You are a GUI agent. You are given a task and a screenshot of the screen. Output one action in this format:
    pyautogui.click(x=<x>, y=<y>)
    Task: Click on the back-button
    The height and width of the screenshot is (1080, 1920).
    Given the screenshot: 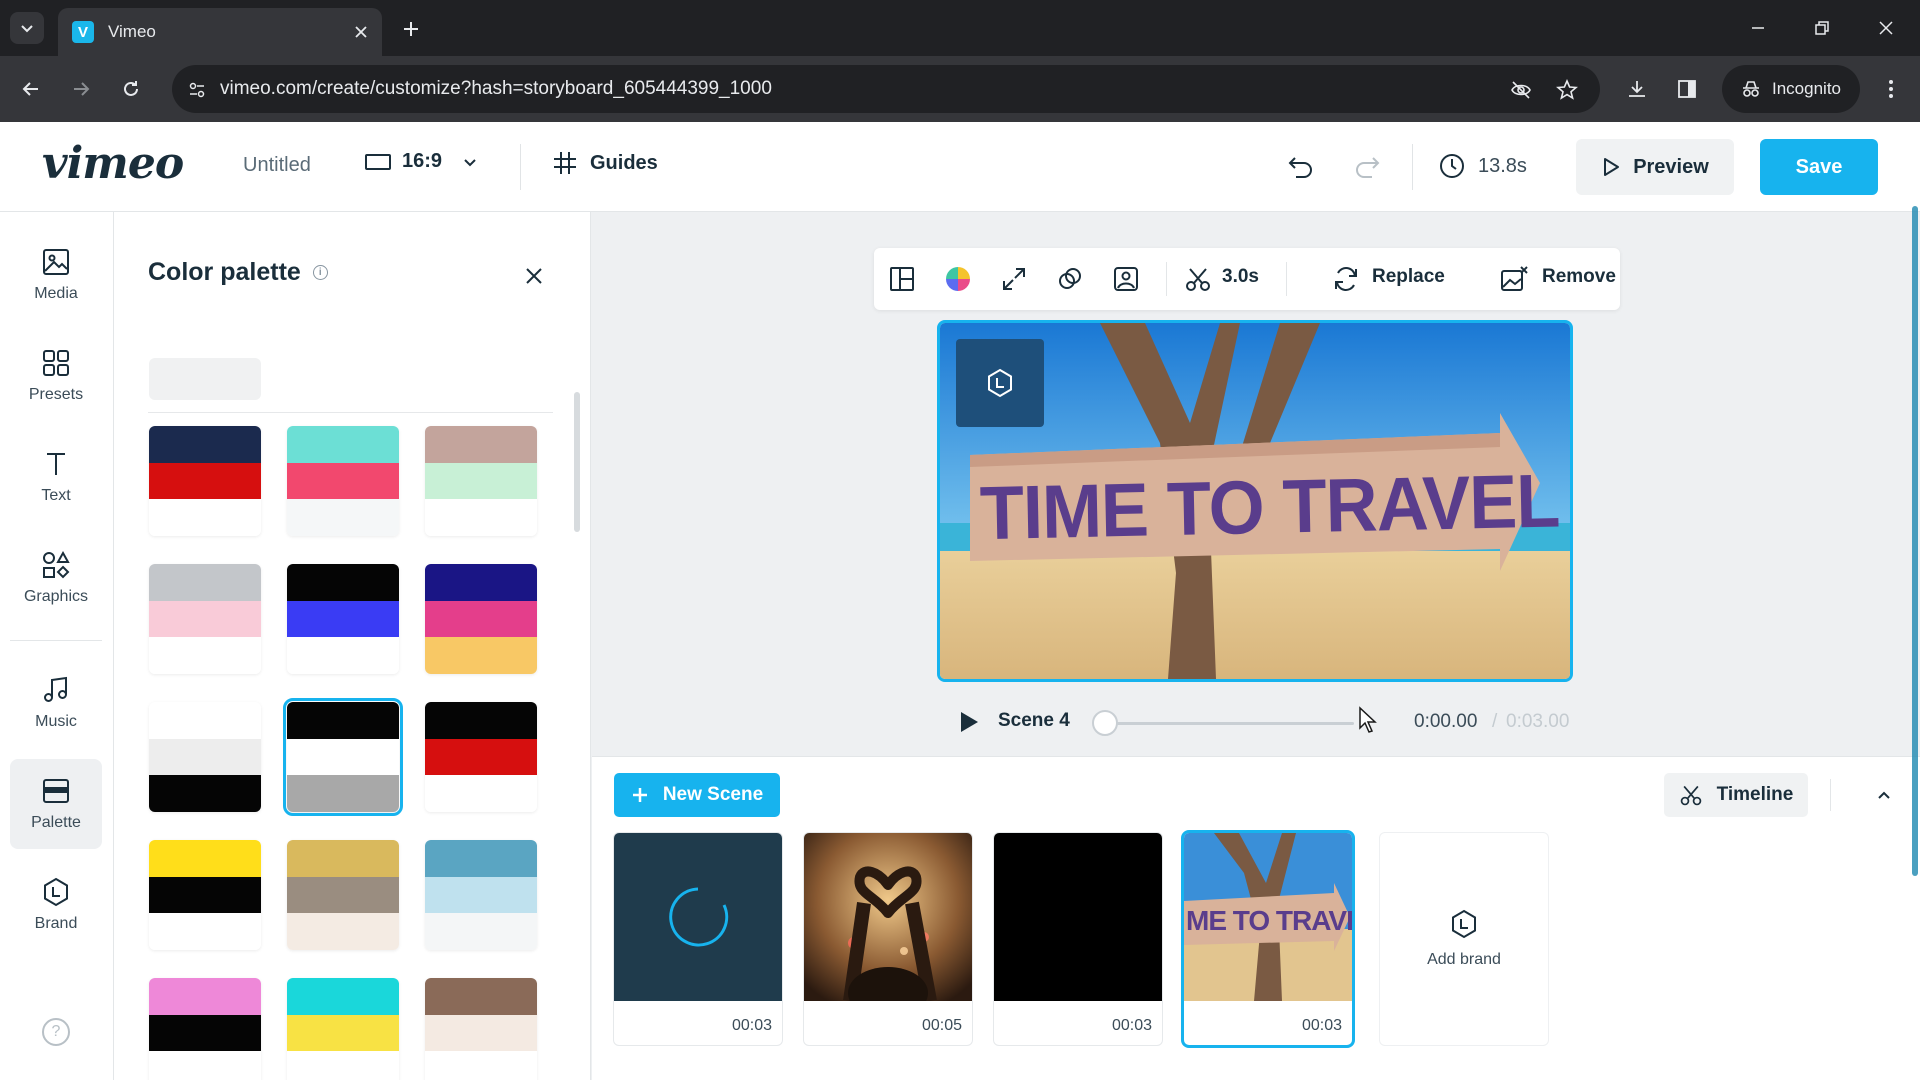 What is the action you would take?
    pyautogui.click(x=31, y=89)
    